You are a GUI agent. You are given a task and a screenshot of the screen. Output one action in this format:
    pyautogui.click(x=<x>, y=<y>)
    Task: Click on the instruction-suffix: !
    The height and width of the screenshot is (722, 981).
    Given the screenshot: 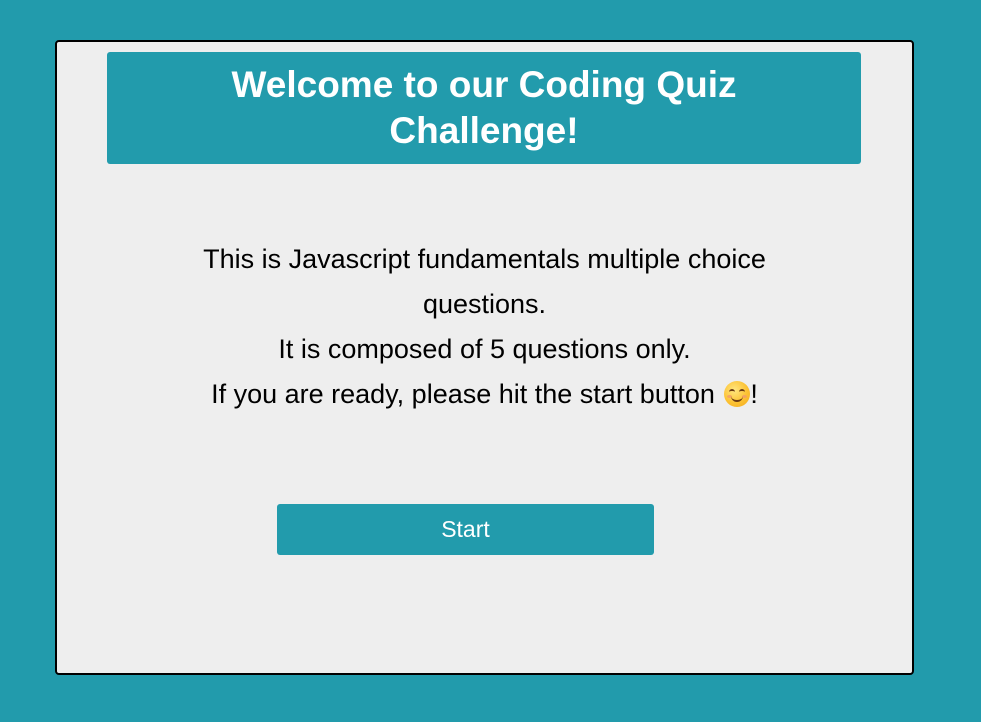 What is the action you would take?
    pyautogui.click(x=754, y=394)
    